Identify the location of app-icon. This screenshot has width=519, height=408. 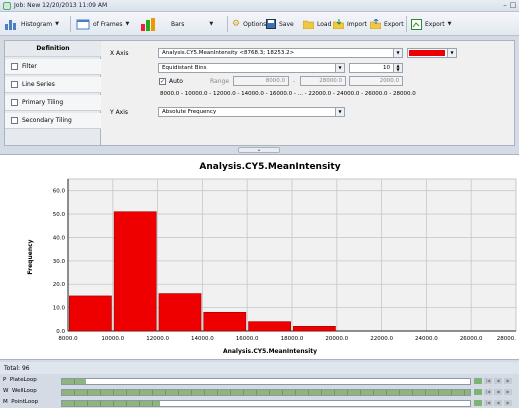
(7, 6).